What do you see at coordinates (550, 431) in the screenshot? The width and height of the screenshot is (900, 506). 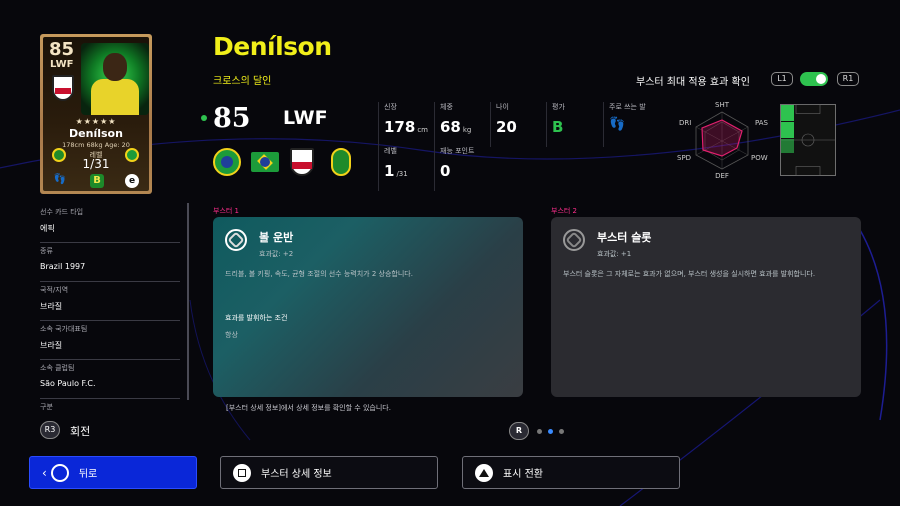 I see `page-dot-active` at bounding box center [550, 431].